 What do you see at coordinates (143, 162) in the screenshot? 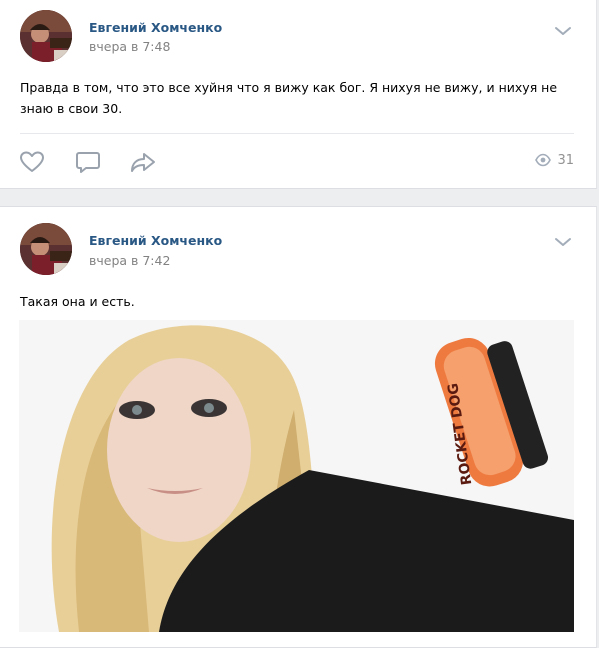
I see `share-arrow-icon` at bounding box center [143, 162].